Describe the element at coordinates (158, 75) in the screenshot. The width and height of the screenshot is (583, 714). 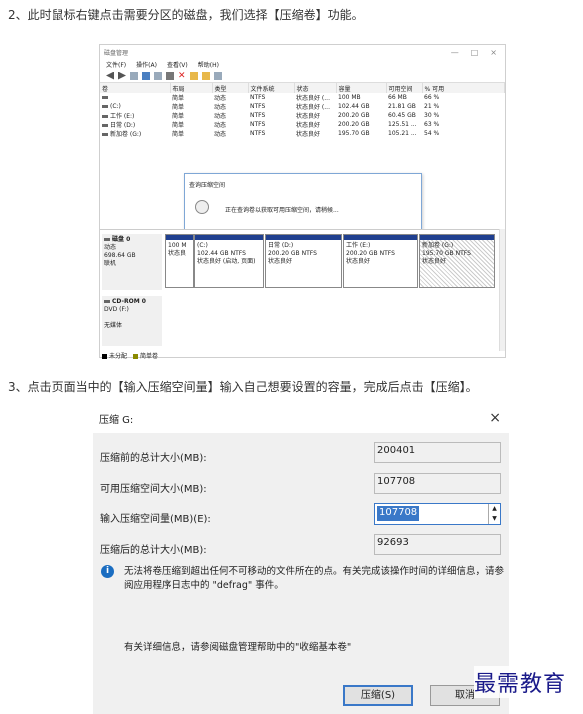
I see `properties-icon` at that location.